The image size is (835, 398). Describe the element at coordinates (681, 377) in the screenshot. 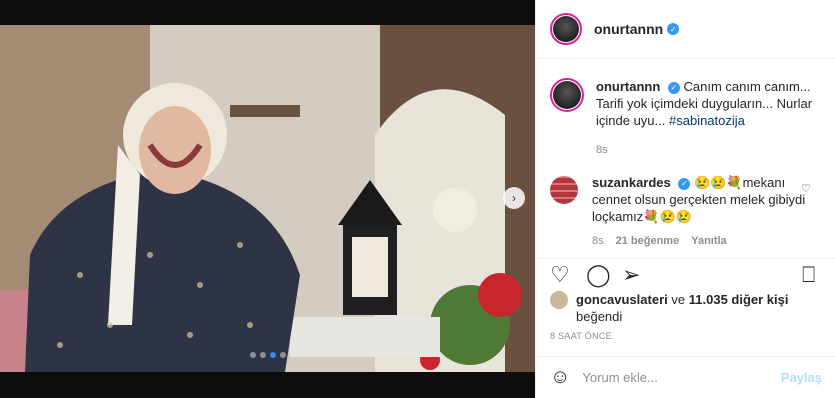

I see `comment-input` at that location.